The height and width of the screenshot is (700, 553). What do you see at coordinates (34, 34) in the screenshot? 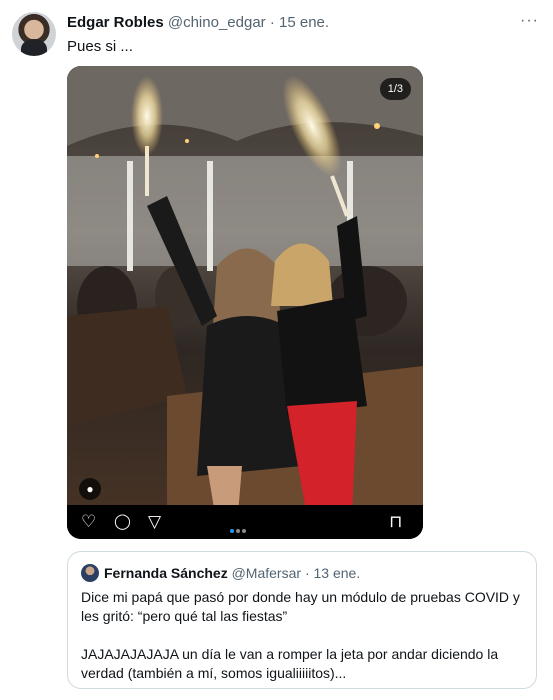
I see `avatar` at bounding box center [34, 34].